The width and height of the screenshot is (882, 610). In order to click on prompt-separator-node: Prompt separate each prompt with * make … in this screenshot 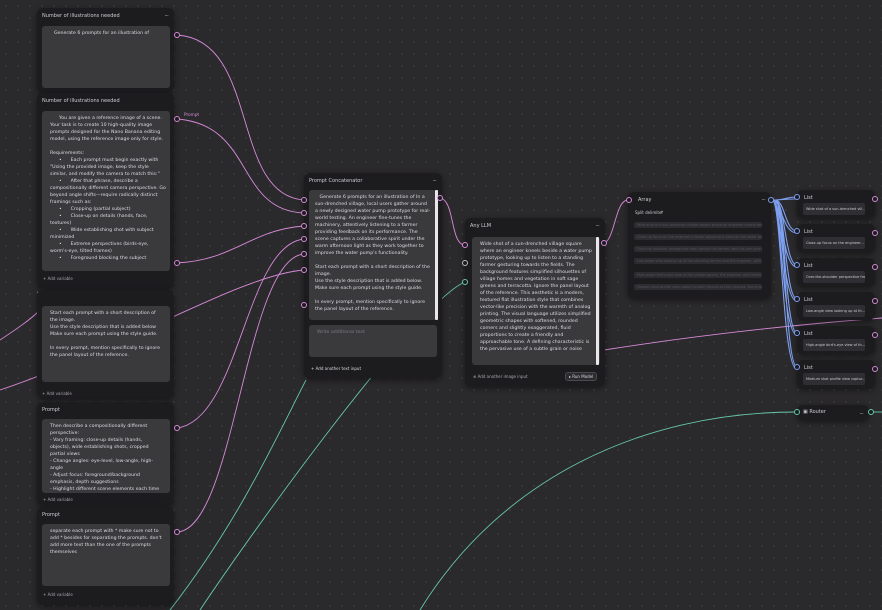, I will do `click(105, 556)`.